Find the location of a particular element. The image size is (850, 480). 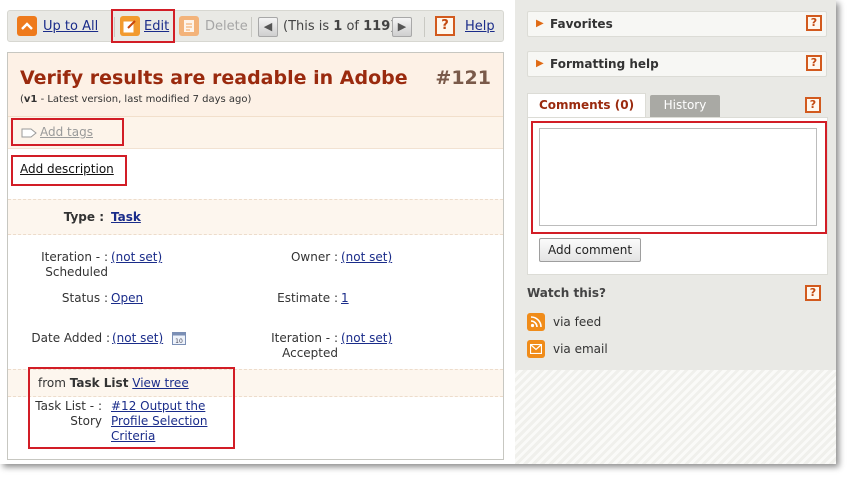

add-tags-link: Add tags is located at coordinates (66, 132).